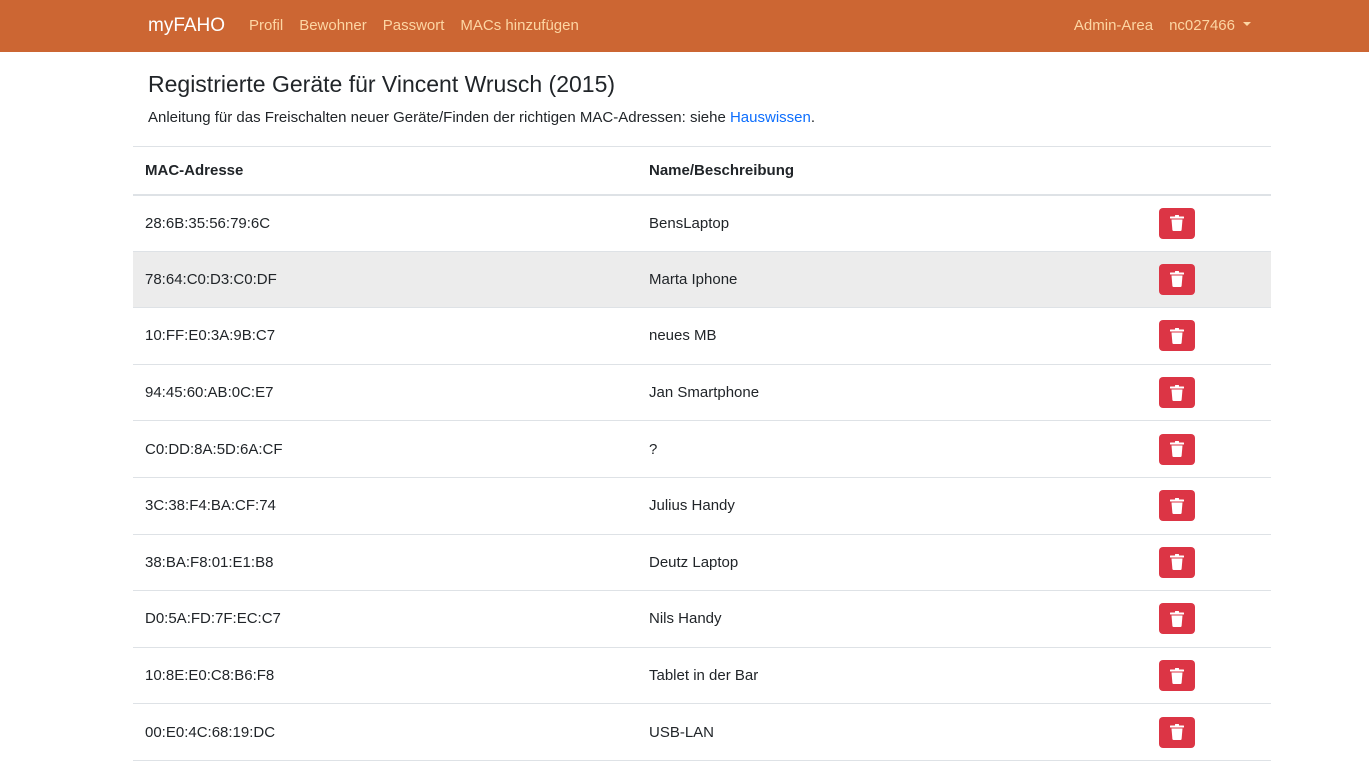 The height and width of the screenshot is (770, 1369). Describe the element at coordinates (385, 393) in the screenshot. I see `mac-cell: 94:45:60:AB:0C:E7` at that location.